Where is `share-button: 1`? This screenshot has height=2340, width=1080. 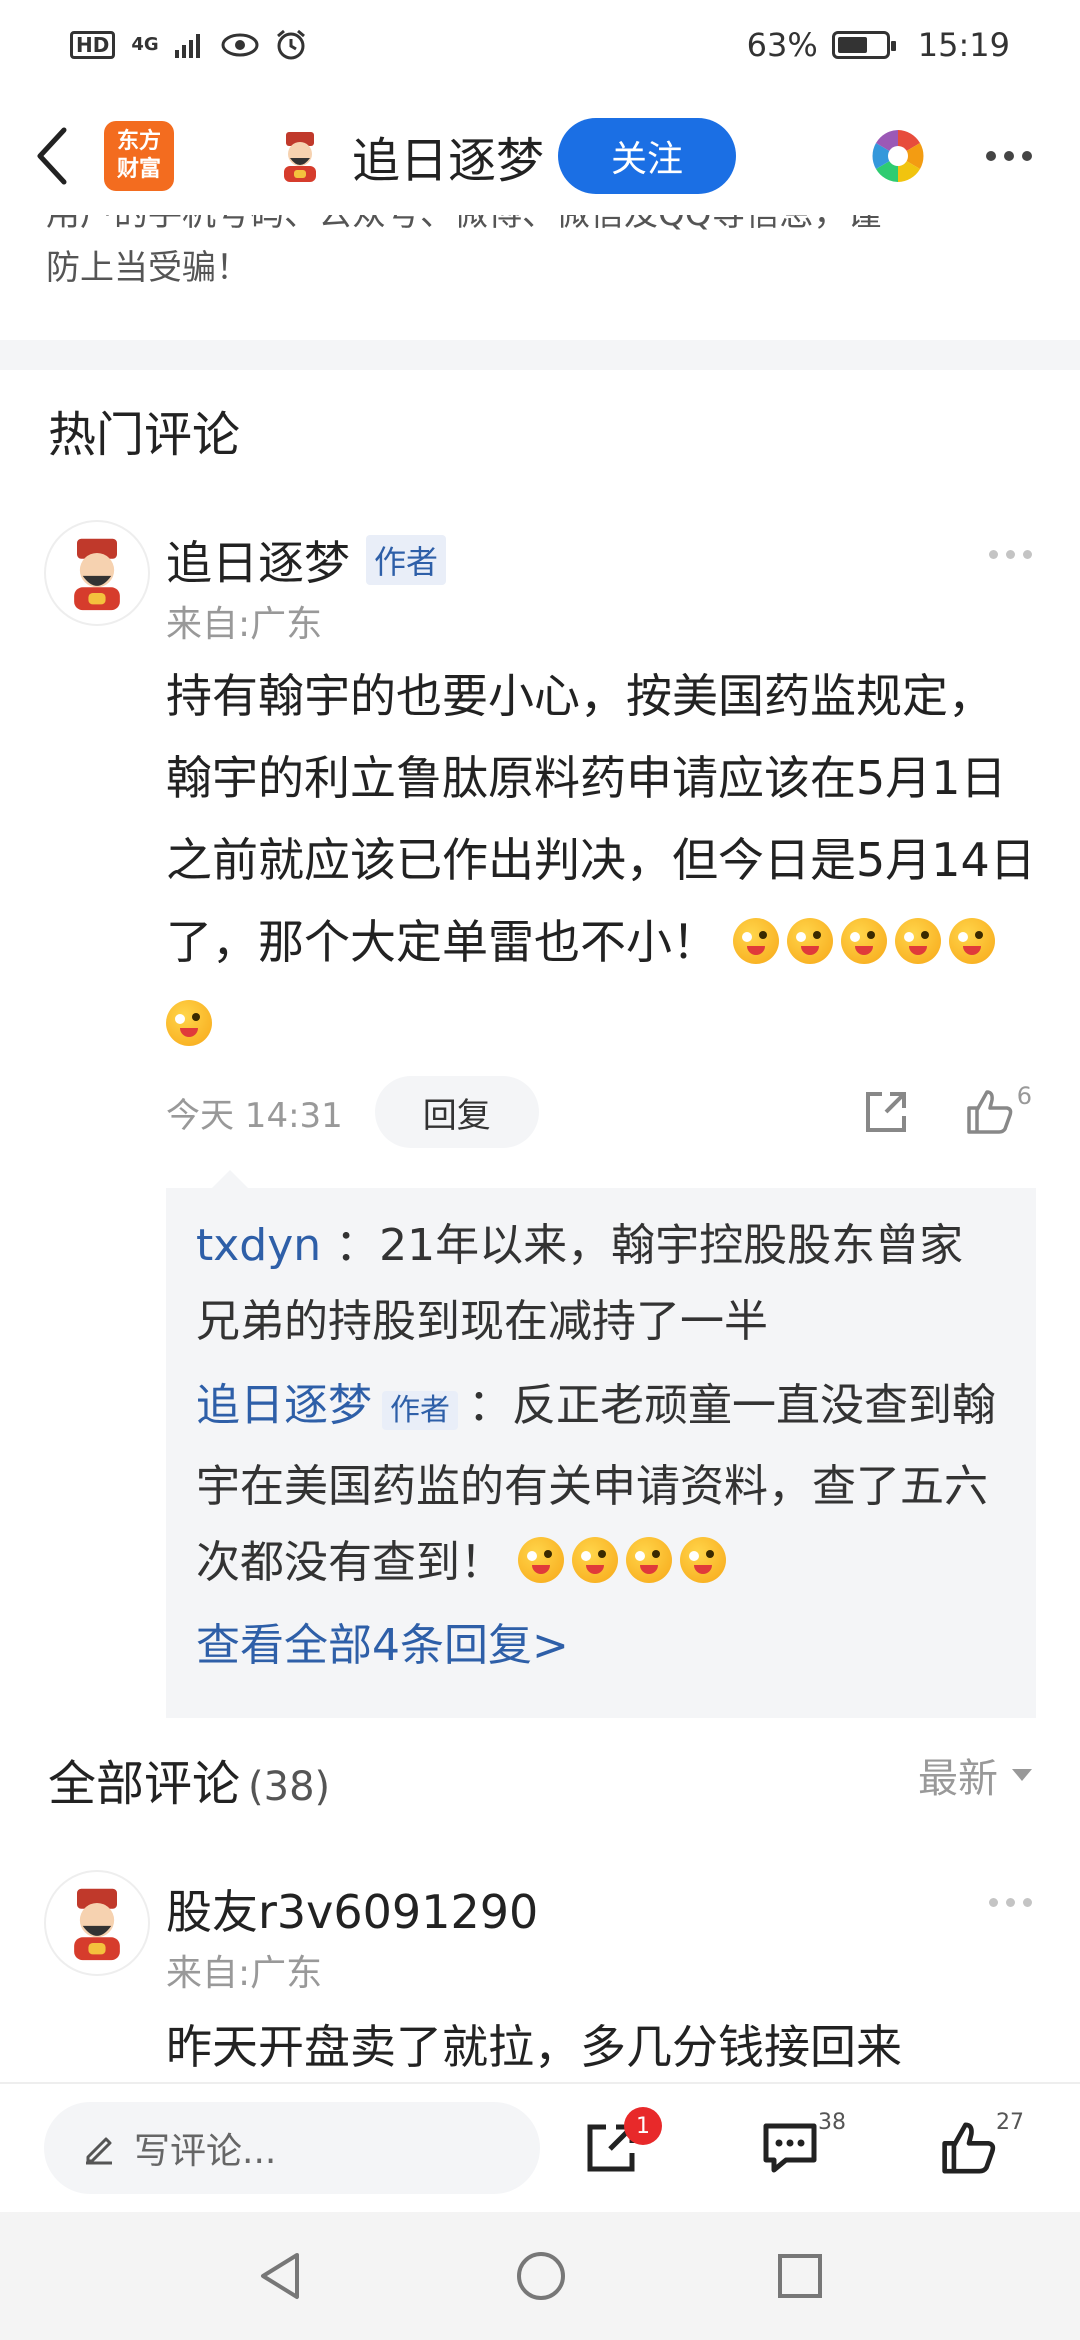
share-button: 1 is located at coordinates (622, 2142).